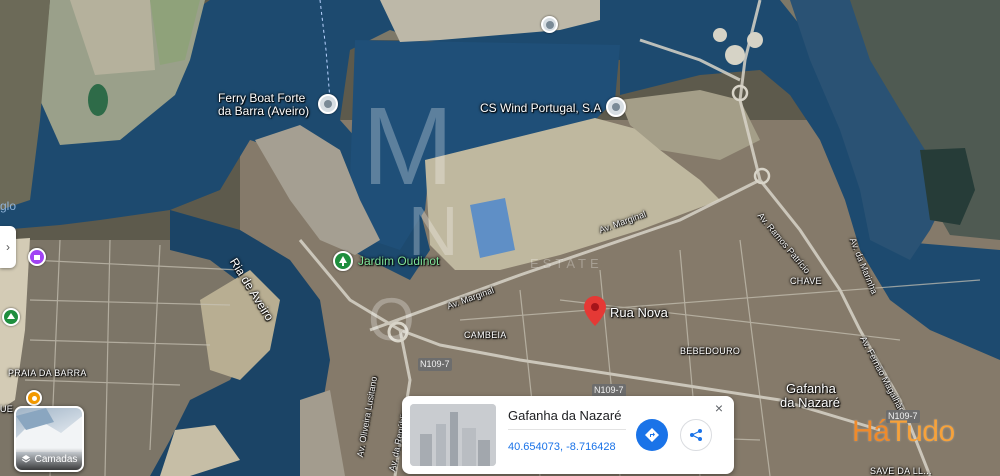 The width and height of the screenshot is (1000, 476). What do you see at coordinates (435, 364) in the screenshot?
I see `label-n109-a: N109-7` at bounding box center [435, 364].